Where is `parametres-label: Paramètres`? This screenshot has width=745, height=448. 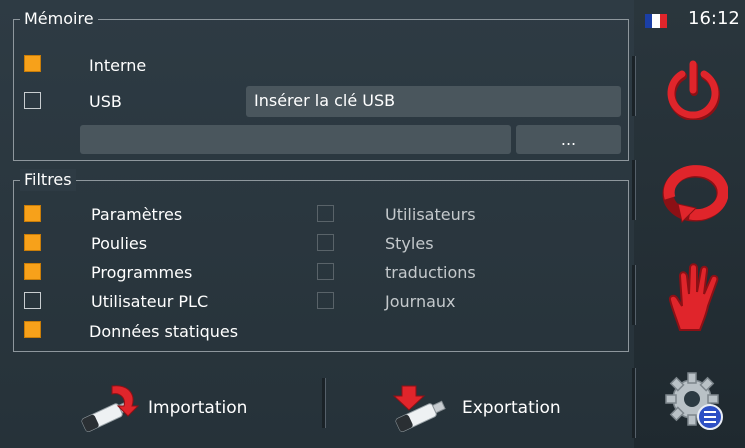
parametres-label: Paramètres is located at coordinates (137, 214).